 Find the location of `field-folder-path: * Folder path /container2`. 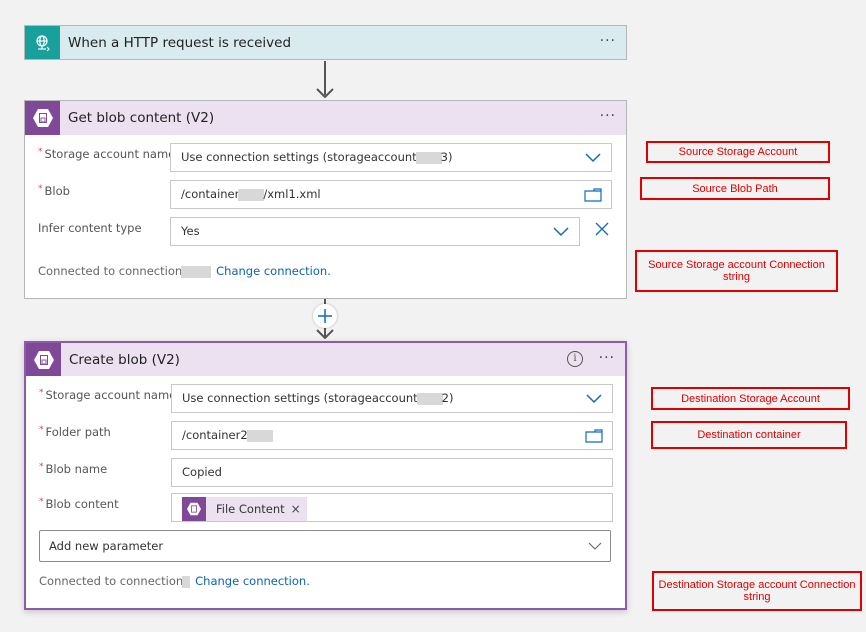

field-folder-path: * Folder path /container2 is located at coordinates (326, 436).